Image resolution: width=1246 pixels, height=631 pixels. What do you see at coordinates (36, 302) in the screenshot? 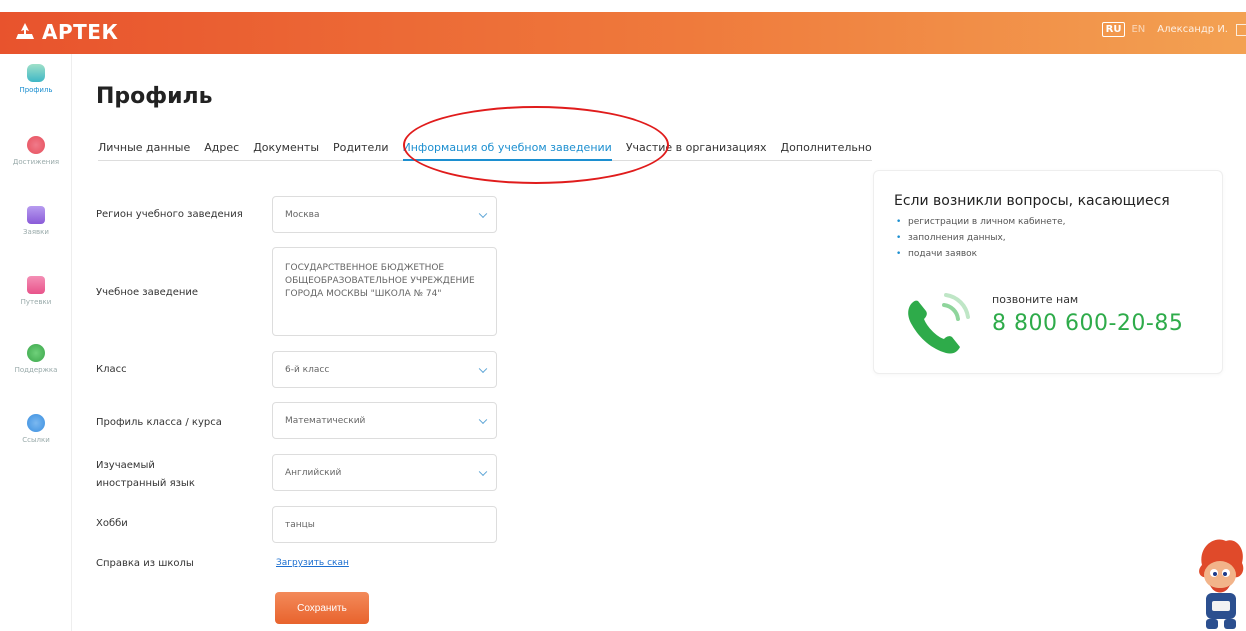
I see `sidebar-item-label: Путевки` at bounding box center [36, 302].